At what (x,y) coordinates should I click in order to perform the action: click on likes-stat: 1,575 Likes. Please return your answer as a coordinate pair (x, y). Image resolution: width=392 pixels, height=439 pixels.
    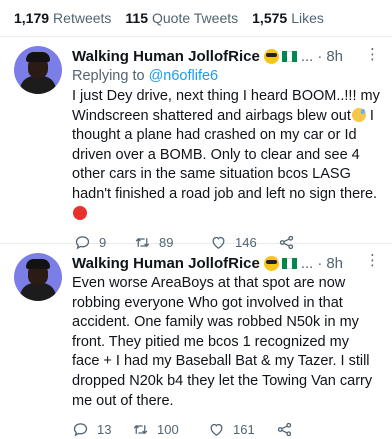
    Looking at the image, I should click on (288, 18).